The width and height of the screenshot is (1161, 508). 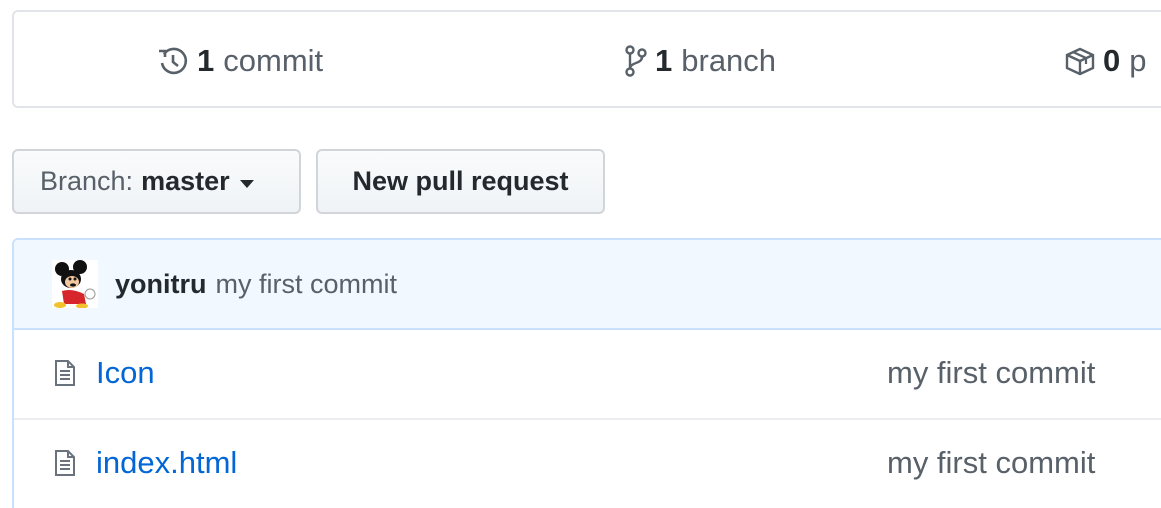 What do you see at coordinates (1080, 61) in the screenshot?
I see `package-icon` at bounding box center [1080, 61].